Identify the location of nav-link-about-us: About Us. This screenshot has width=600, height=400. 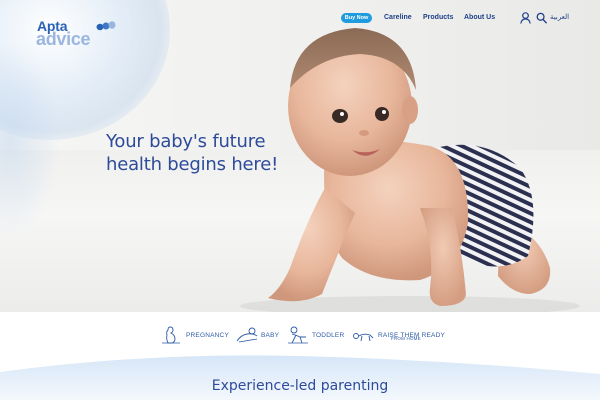
(479, 18).